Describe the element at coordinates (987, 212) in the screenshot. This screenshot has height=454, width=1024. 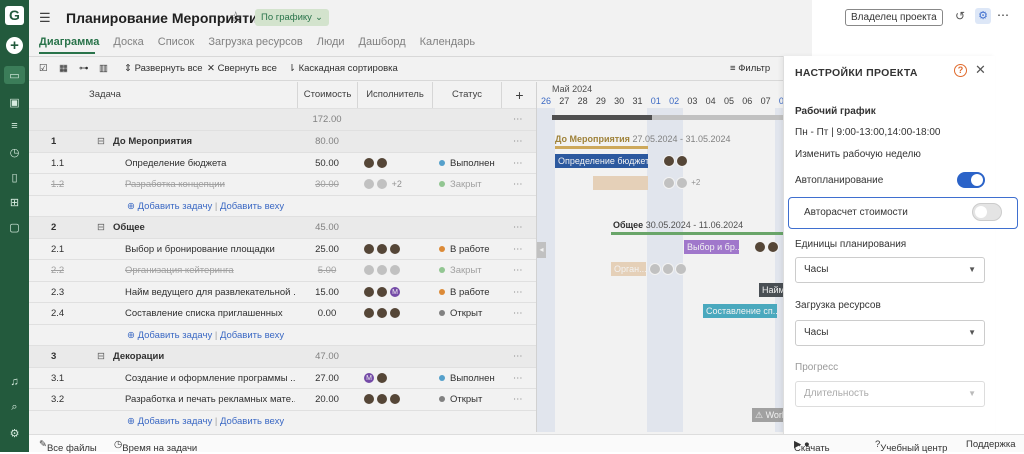
I see `autocost-toggle` at that location.